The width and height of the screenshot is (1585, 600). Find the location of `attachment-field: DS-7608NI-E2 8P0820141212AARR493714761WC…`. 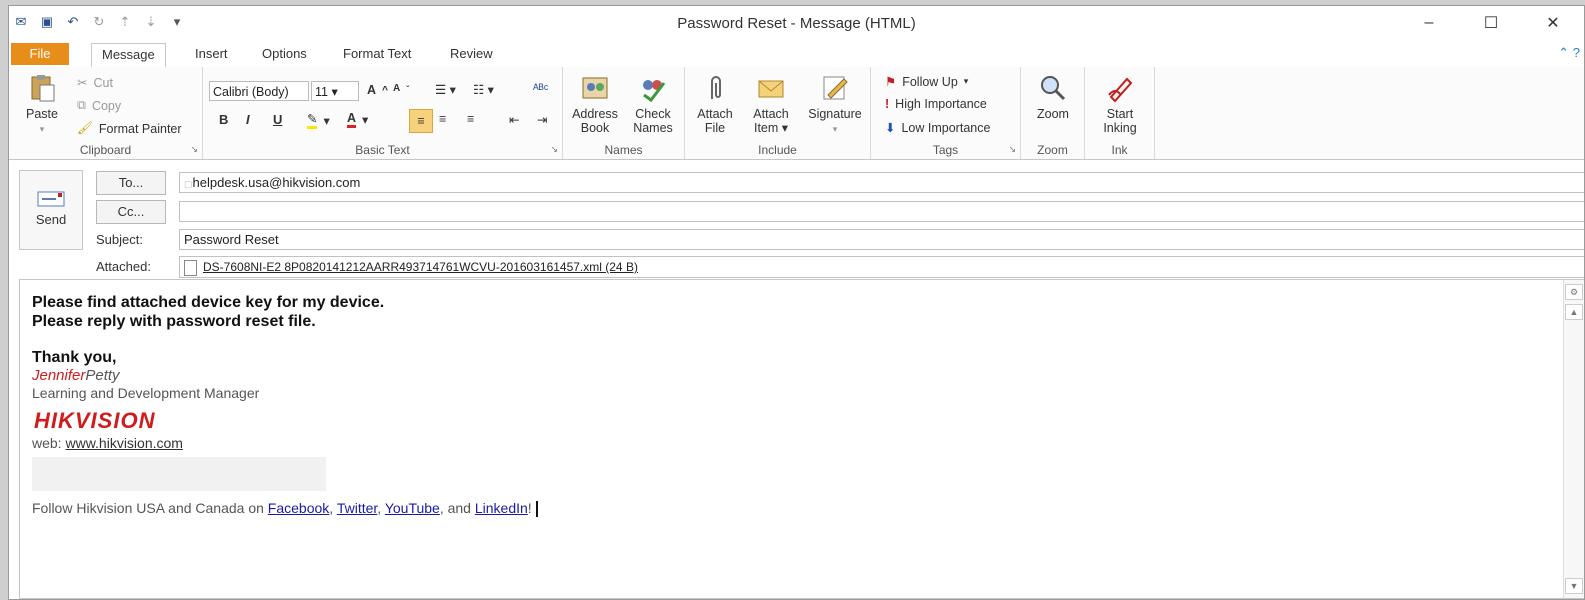

attachment-field: DS-7608NI-E2 8P0820141212AARR493714761WC… is located at coordinates (881, 267).